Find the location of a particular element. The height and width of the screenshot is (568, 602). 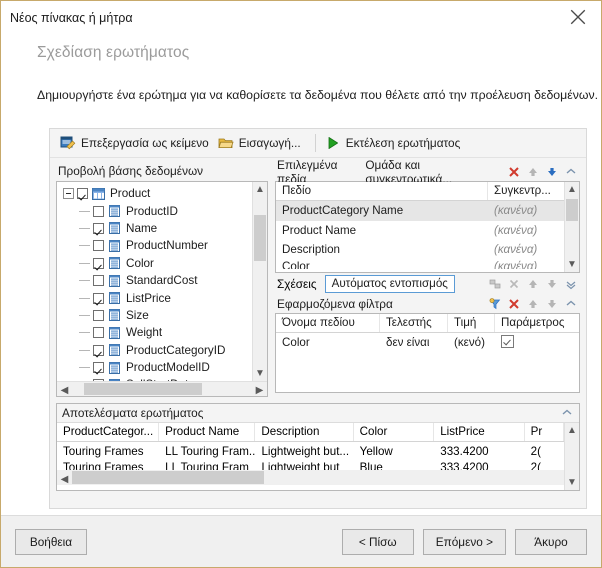

results-hscroll-track is located at coordinates (318, 477).